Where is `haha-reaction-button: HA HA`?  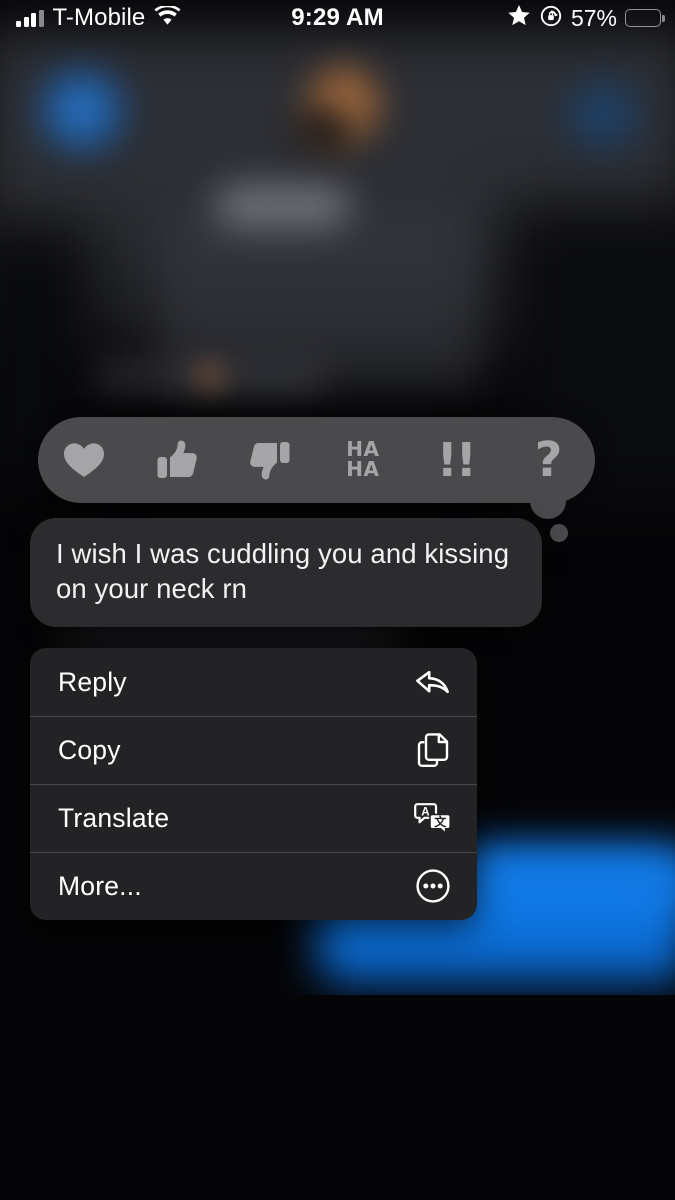
haha-reaction-button: HA HA is located at coordinates (363, 460).